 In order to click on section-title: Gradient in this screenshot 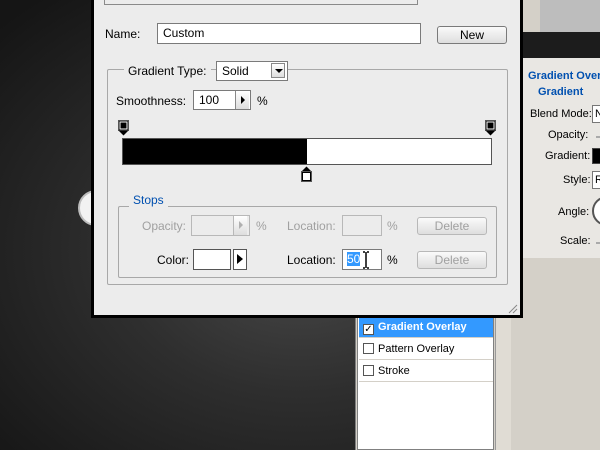, I will do `click(561, 92)`.